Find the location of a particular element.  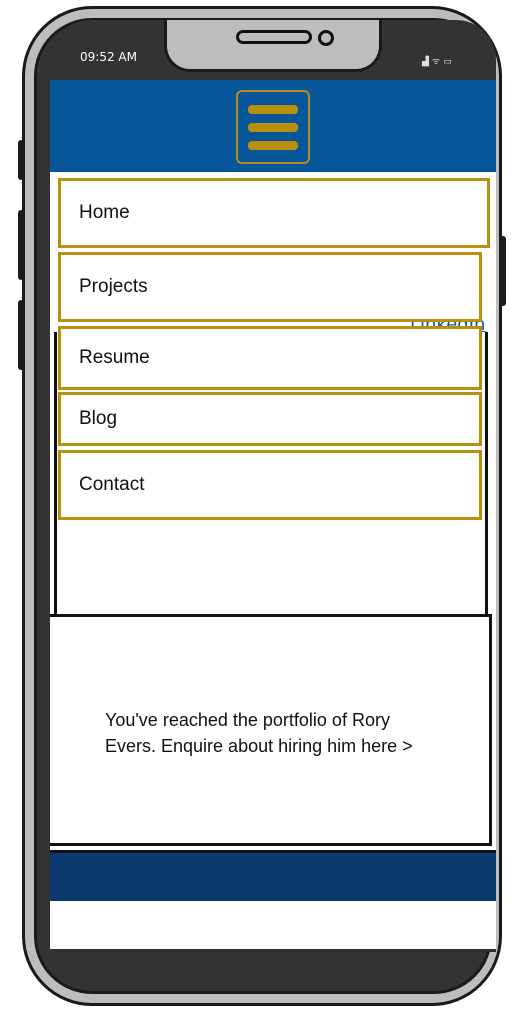

nav-item-label: Blog is located at coordinates (98, 418).